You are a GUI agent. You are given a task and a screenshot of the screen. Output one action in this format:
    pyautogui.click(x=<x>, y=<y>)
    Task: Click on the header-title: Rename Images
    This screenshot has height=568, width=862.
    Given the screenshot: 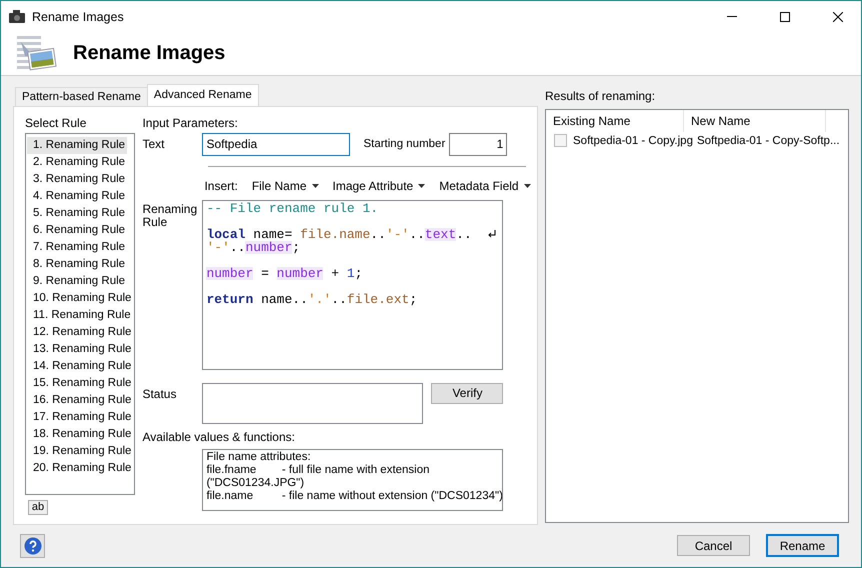 What is the action you would take?
    pyautogui.click(x=149, y=53)
    